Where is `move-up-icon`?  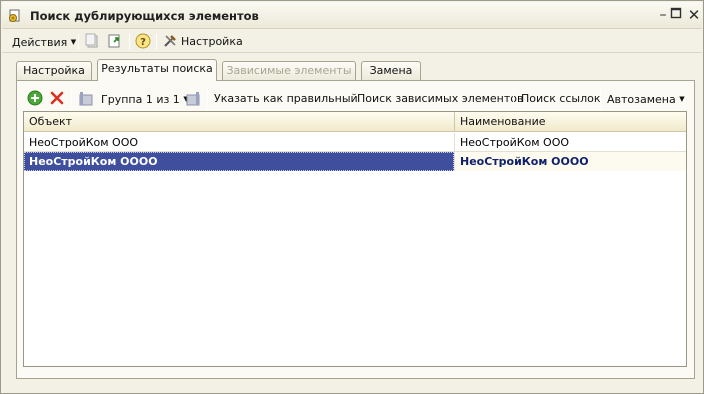 move-up-icon is located at coordinates (92, 41).